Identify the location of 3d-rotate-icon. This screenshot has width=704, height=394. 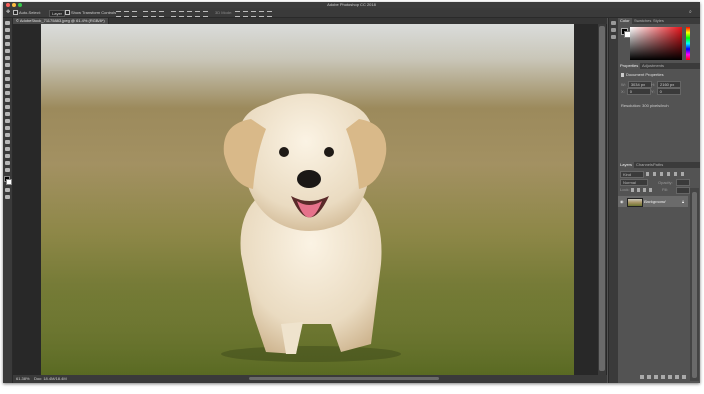
(237, 14).